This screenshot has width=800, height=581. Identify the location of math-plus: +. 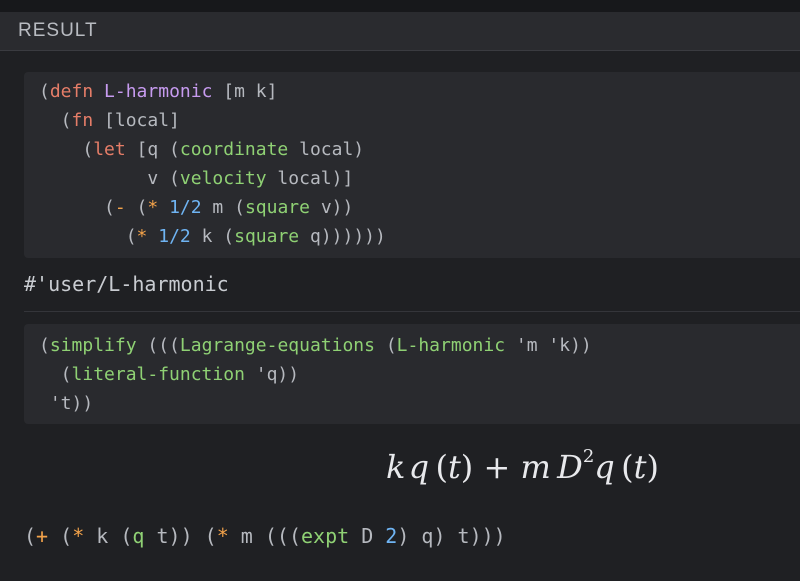
(497, 467).